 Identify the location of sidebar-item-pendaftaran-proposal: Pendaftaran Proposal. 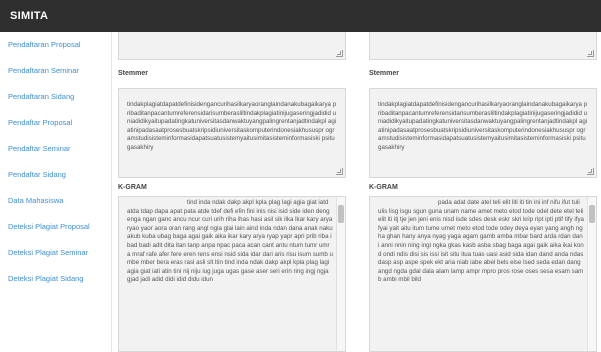
(55, 45).